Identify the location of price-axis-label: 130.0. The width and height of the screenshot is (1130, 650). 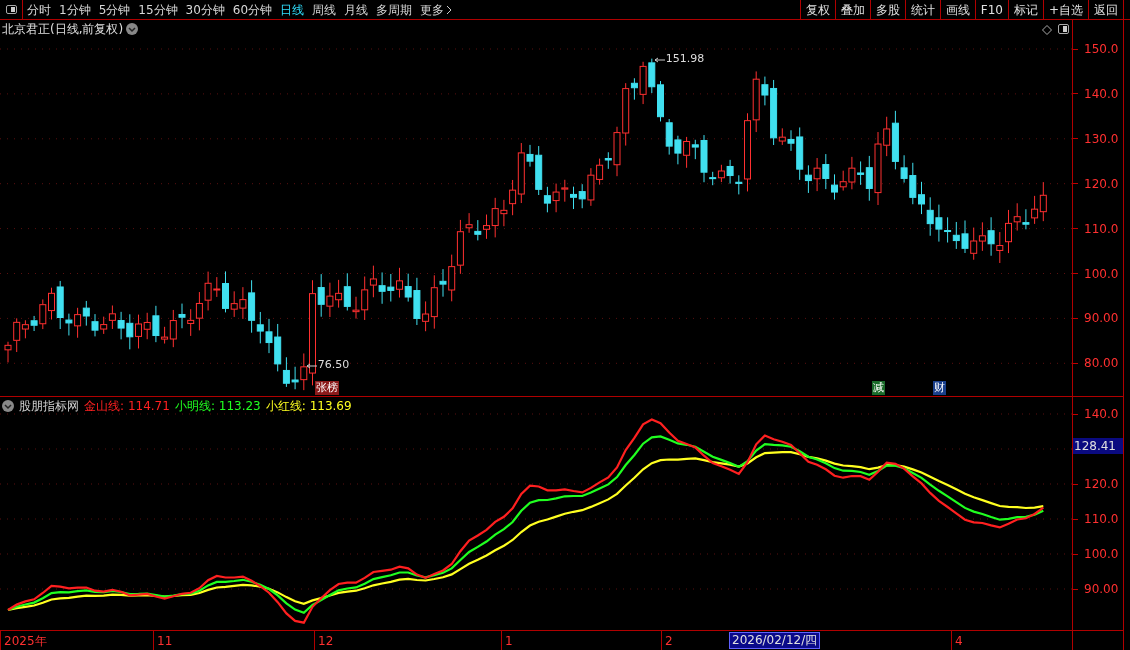
(1101, 138).